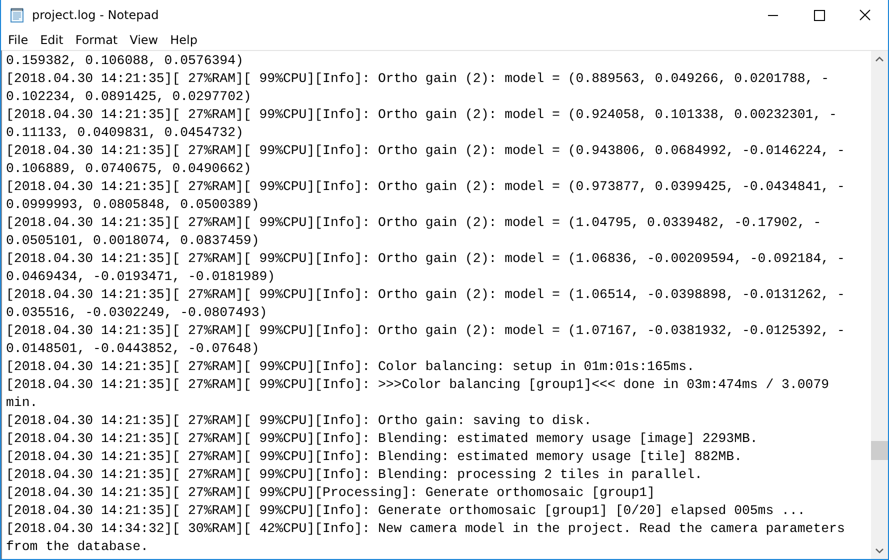 This screenshot has height=560, width=889. I want to click on log-line: 0.106889, 0.0740675, 0.0490662), so click(129, 169).